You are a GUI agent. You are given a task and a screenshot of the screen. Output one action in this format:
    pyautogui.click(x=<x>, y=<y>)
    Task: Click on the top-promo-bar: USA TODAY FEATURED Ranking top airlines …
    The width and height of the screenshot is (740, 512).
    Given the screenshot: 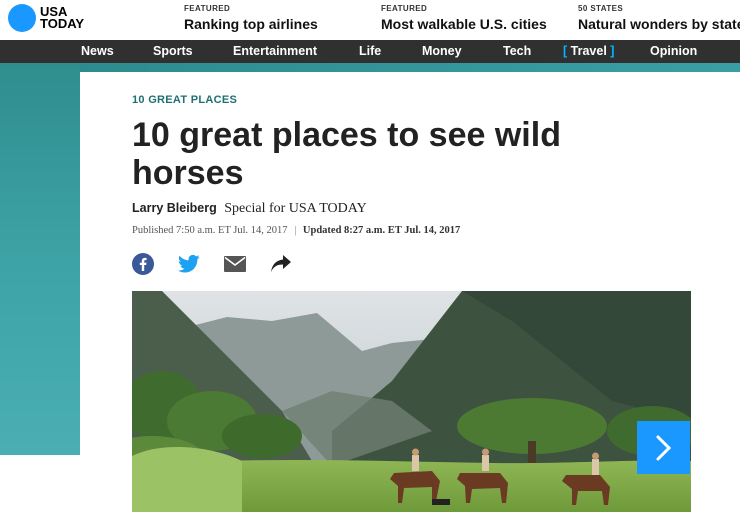 What is the action you would take?
    pyautogui.click(x=370, y=20)
    